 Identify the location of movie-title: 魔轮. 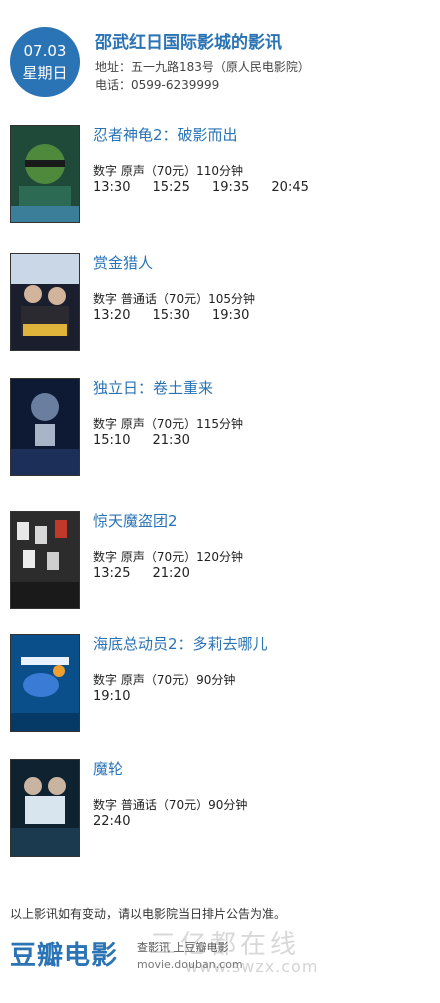
(108, 769).